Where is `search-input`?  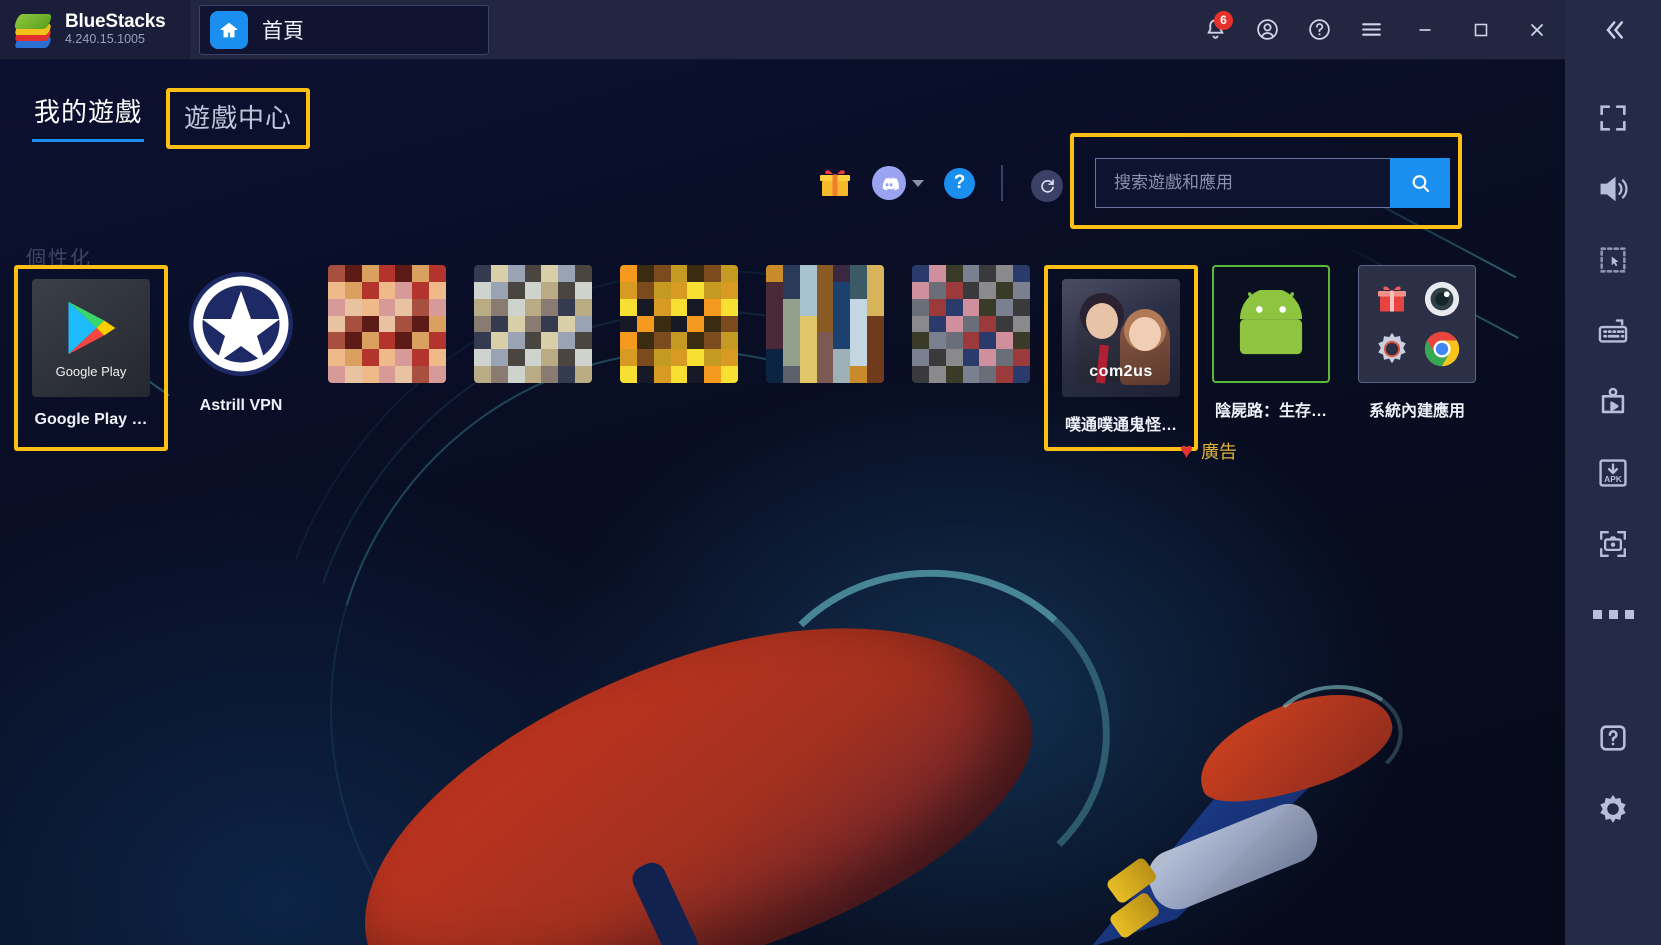 search-input is located at coordinates (1242, 183).